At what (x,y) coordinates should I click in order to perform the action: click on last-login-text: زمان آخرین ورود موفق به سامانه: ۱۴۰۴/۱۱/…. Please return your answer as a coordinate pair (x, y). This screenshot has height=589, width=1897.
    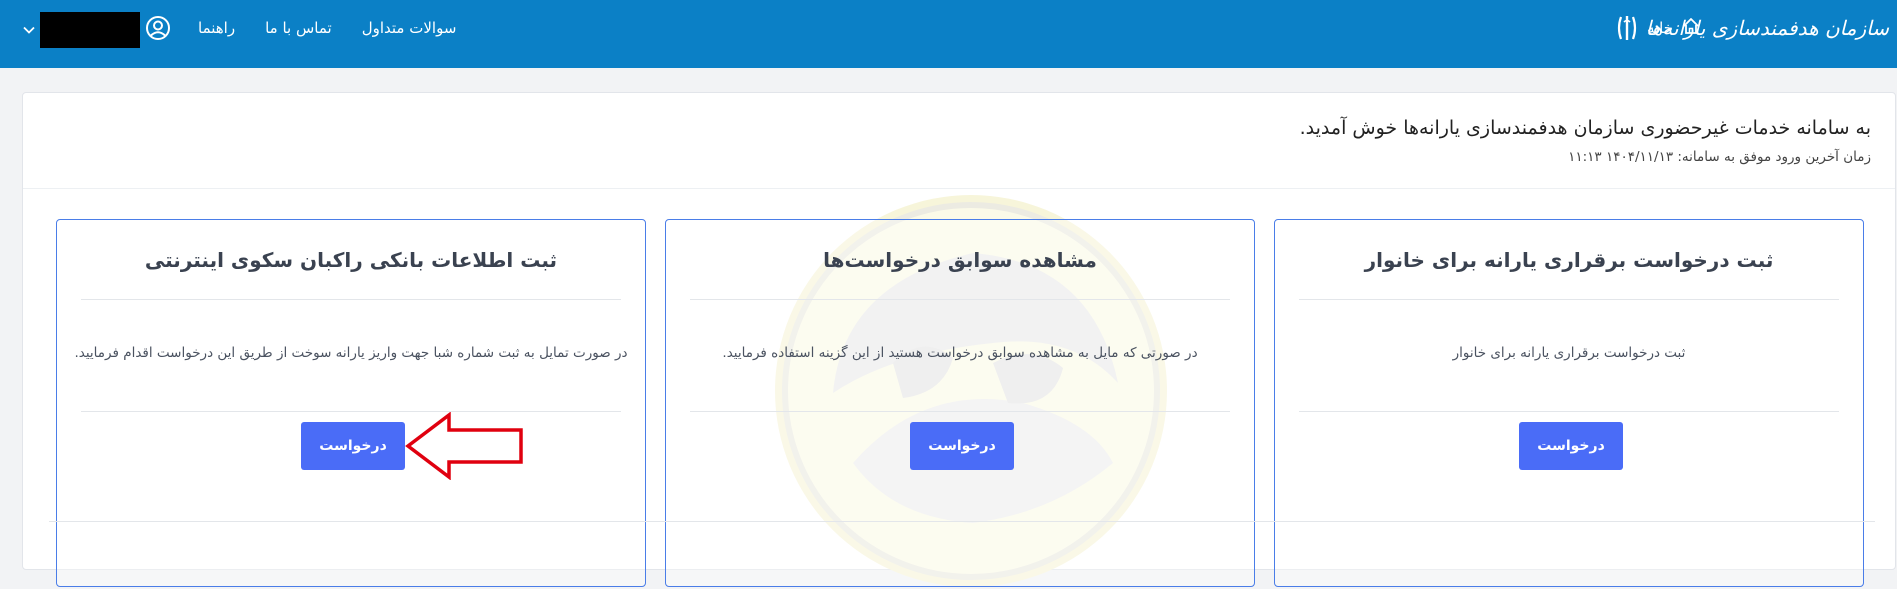
    Looking at the image, I should click on (1719, 157).